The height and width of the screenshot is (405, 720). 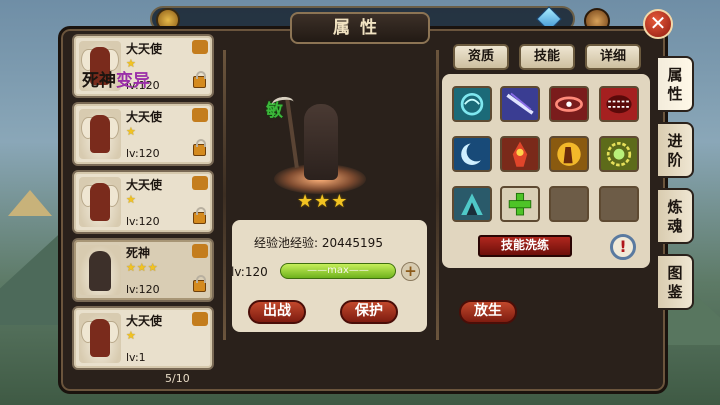 I want to click on tent-icon, so click(x=30, y=203).